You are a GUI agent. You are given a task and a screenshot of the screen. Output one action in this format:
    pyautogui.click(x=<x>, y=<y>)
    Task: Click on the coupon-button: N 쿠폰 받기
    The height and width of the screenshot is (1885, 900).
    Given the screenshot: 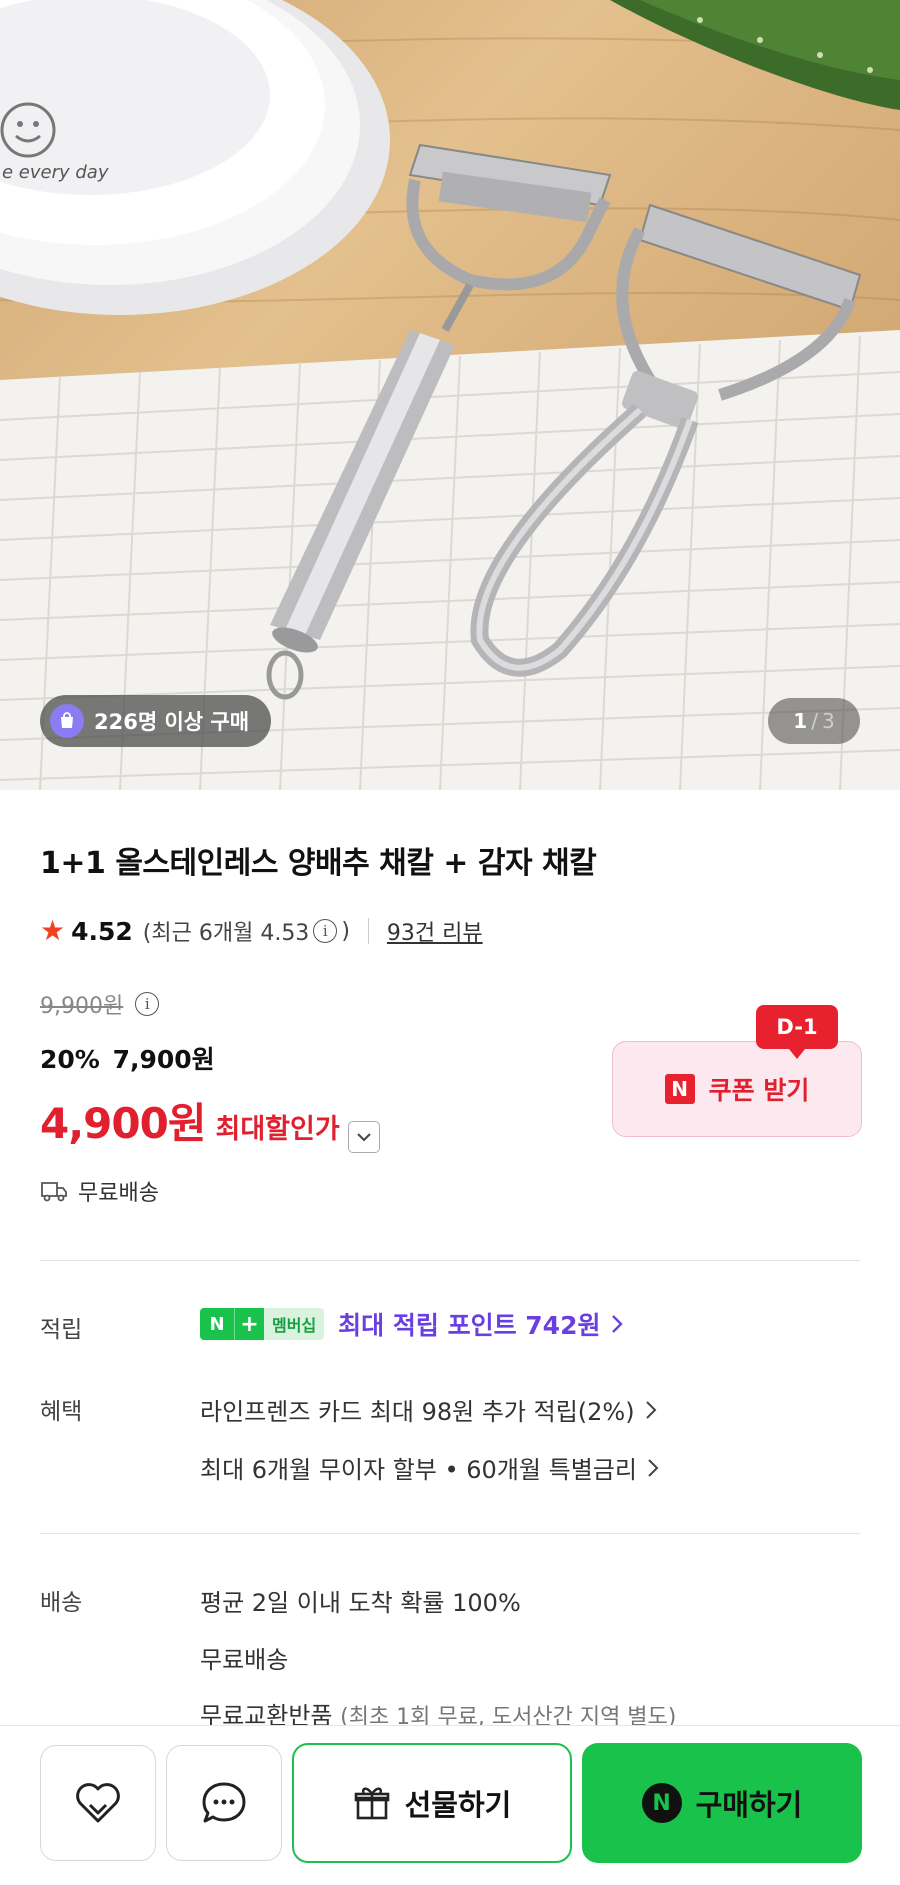 What is the action you would take?
    pyautogui.click(x=737, y=1089)
    